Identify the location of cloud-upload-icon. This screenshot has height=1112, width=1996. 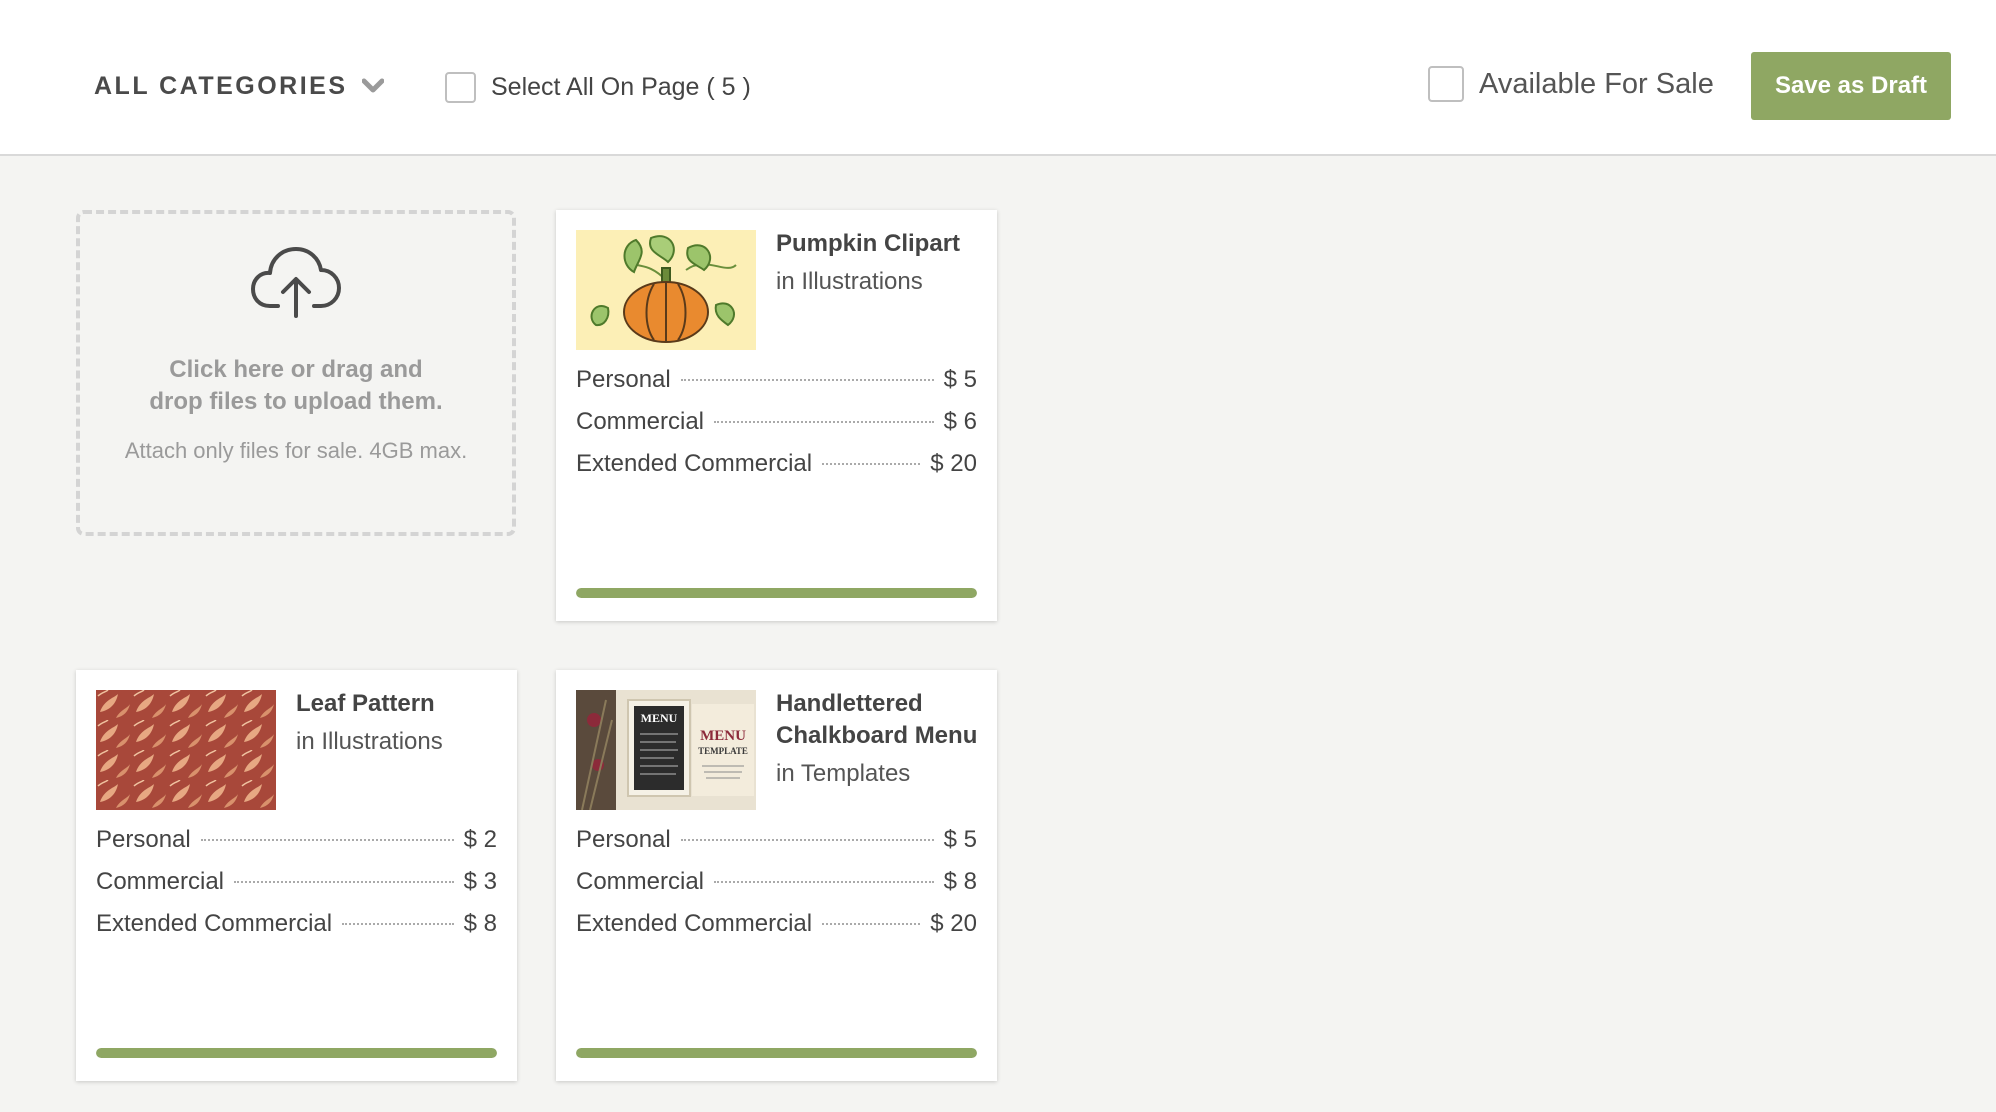
(296, 284).